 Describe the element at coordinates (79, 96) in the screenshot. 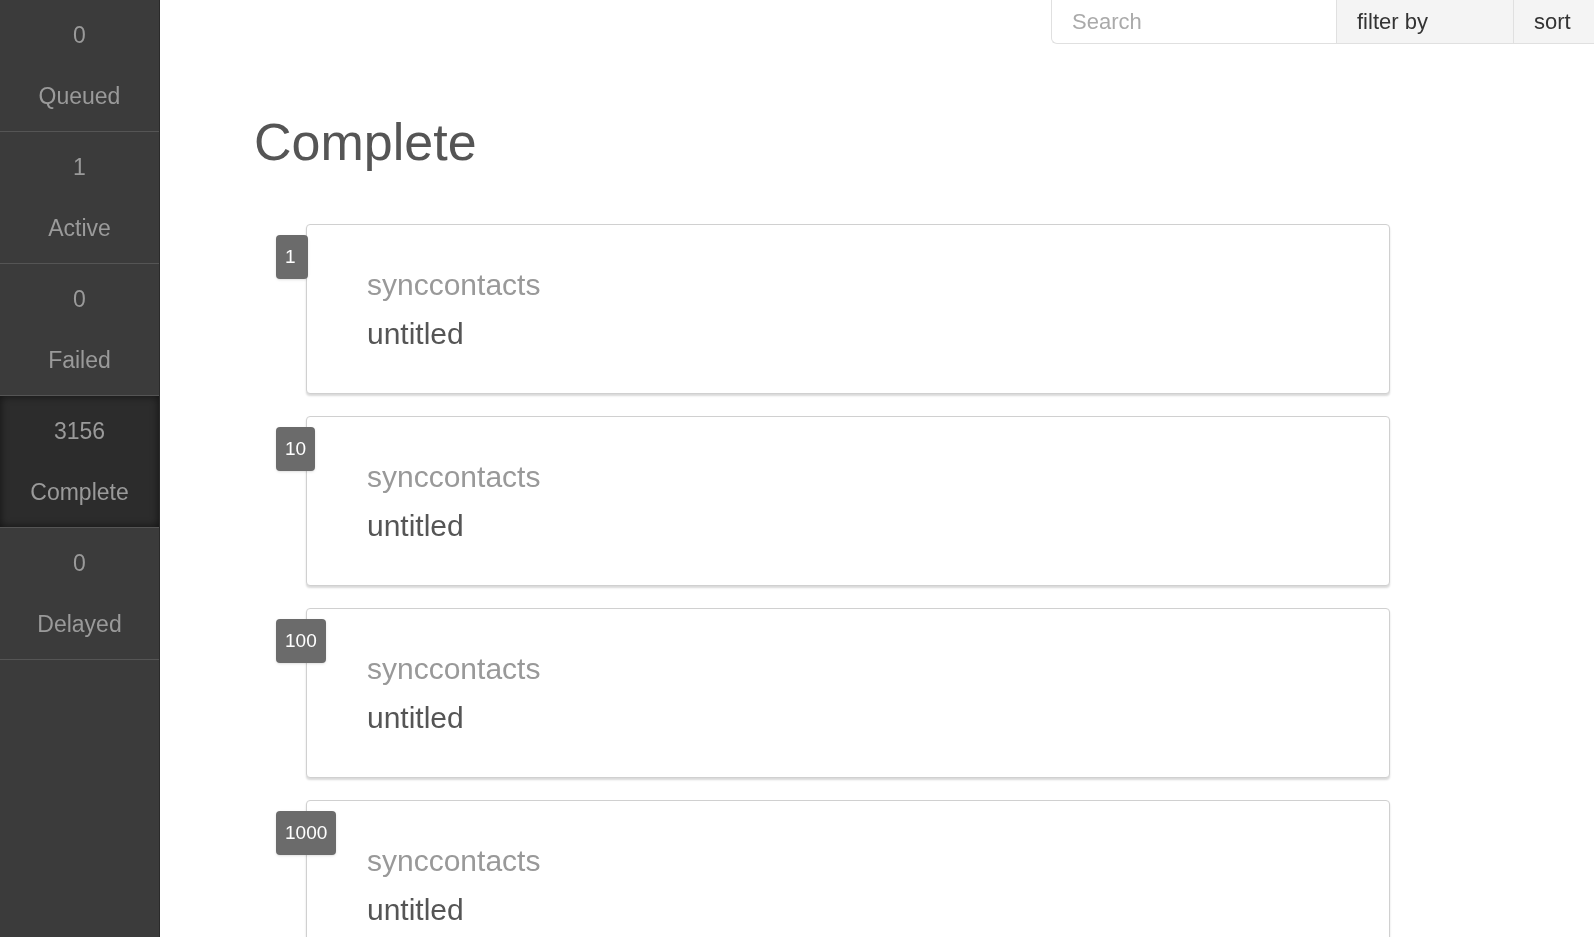

I see `label: Queued` at that location.